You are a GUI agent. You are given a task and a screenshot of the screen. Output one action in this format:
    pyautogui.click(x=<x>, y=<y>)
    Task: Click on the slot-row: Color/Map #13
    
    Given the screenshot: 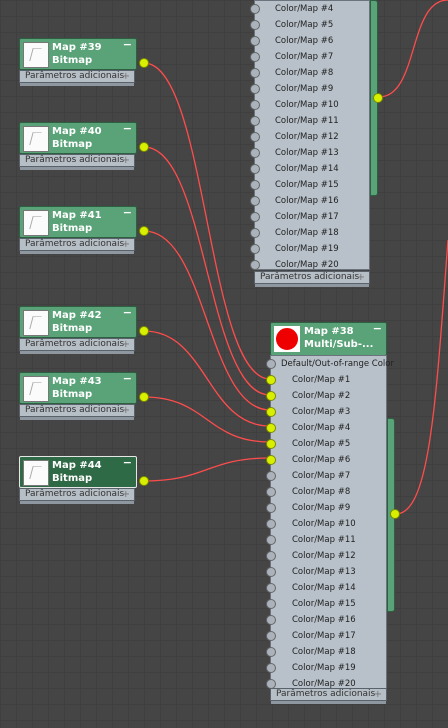 What is the action you would take?
    pyautogui.click(x=326, y=572)
    